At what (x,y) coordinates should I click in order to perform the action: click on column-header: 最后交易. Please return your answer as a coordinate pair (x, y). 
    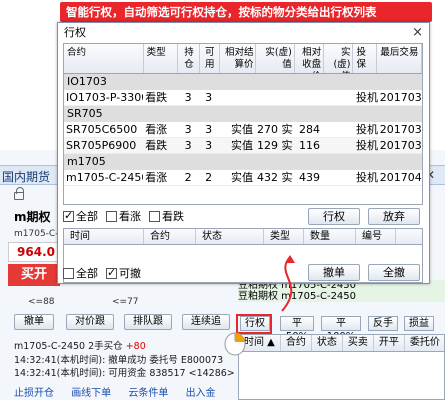
    Looking at the image, I should click on (399, 58).